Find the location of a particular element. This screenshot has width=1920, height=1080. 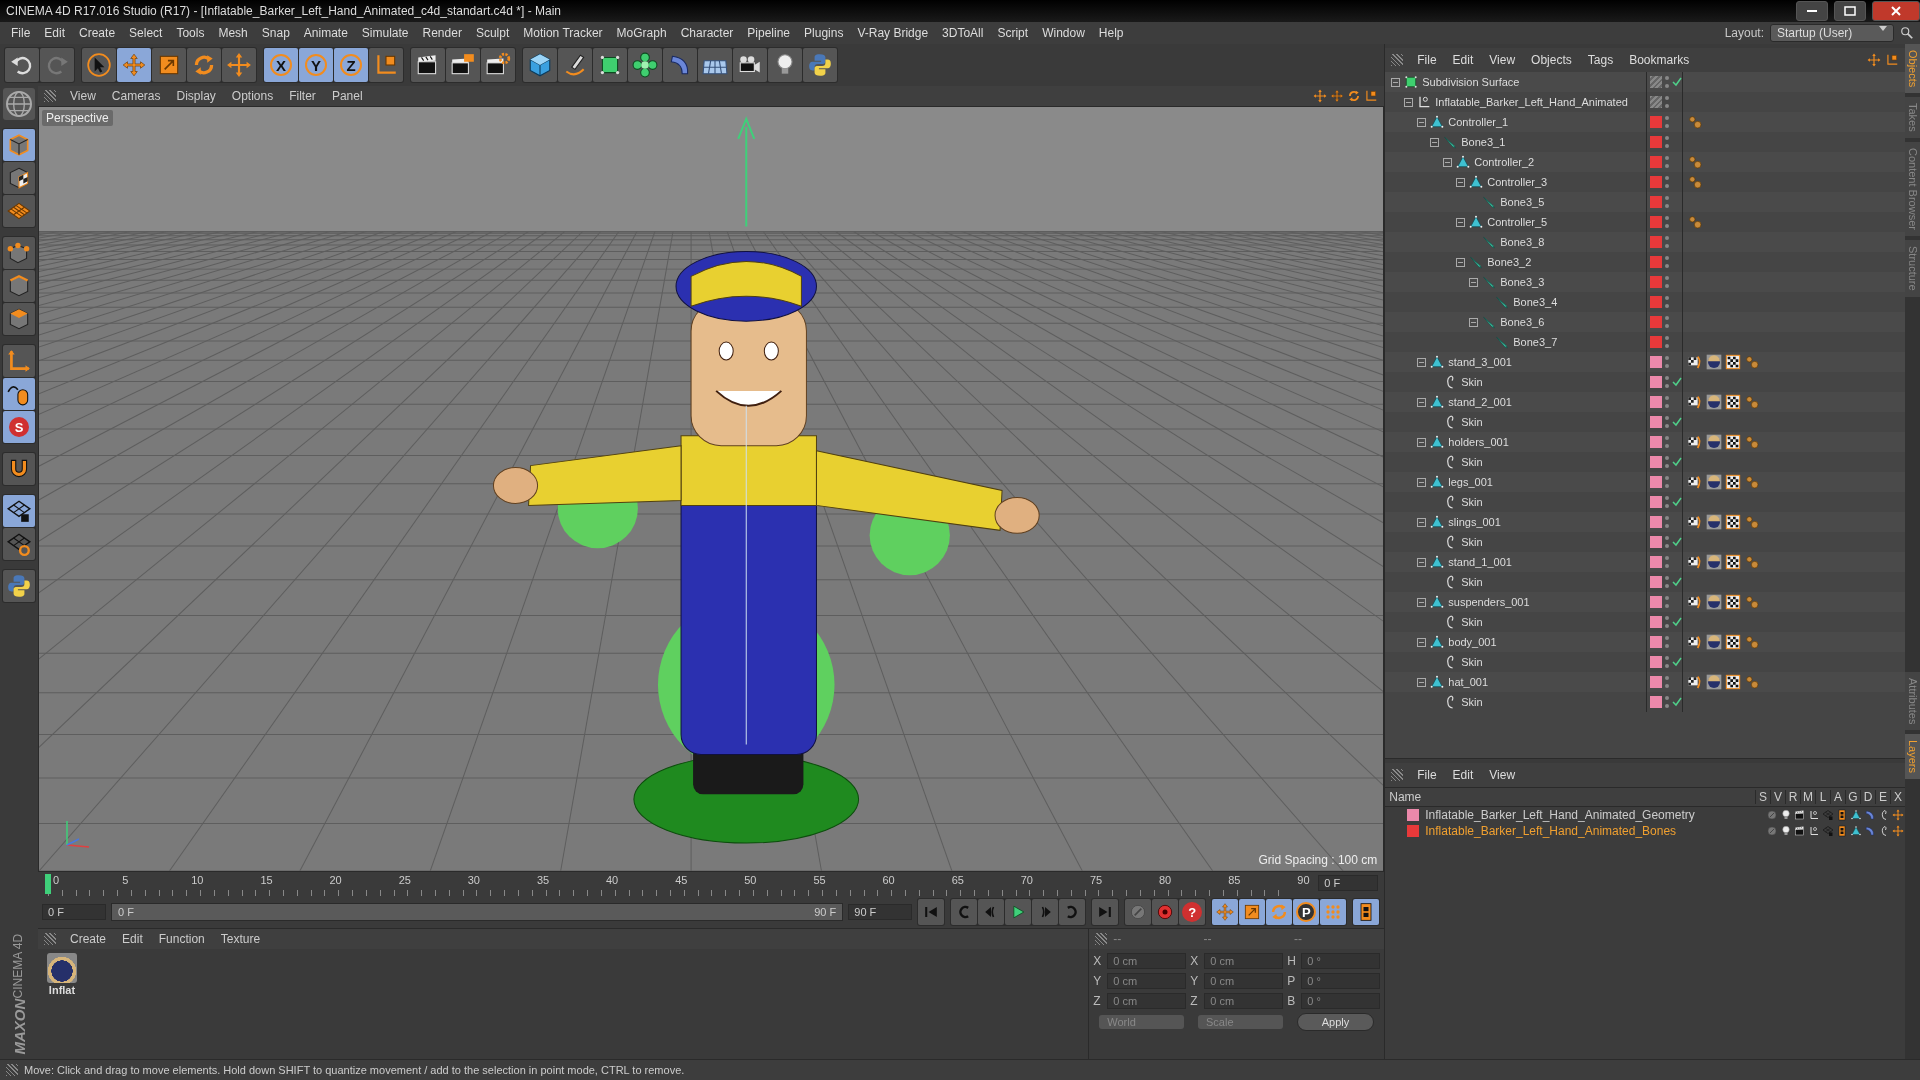

menu-item: Snap is located at coordinates (275, 33).